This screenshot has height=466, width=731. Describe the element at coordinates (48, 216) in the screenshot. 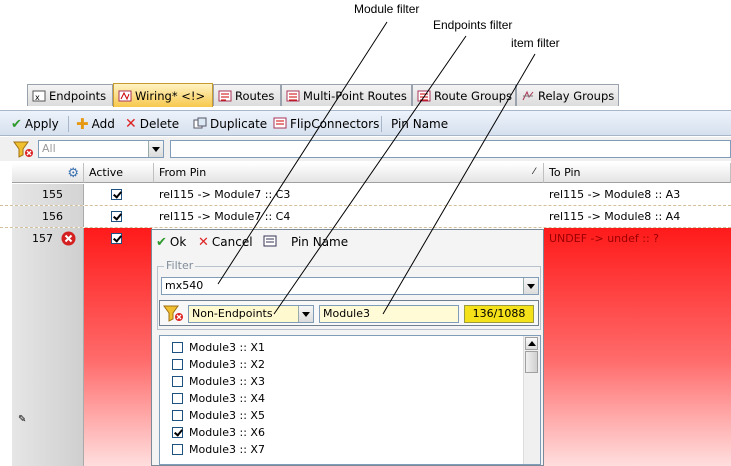

I see `row-number: 156` at that location.